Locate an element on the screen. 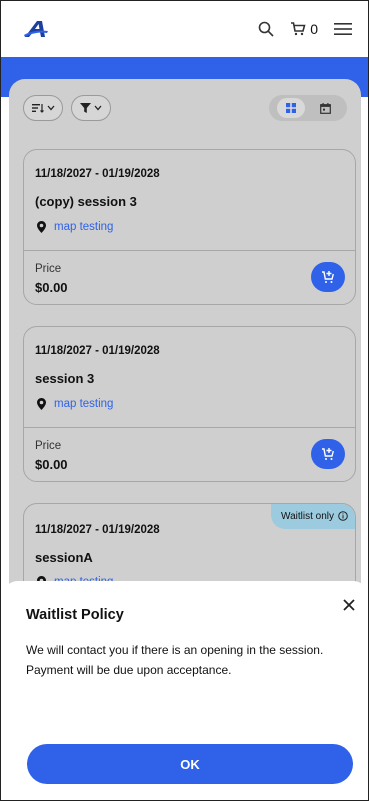 This screenshot has width=369, height=801. filter-icon is located at coordinates (85, 108).